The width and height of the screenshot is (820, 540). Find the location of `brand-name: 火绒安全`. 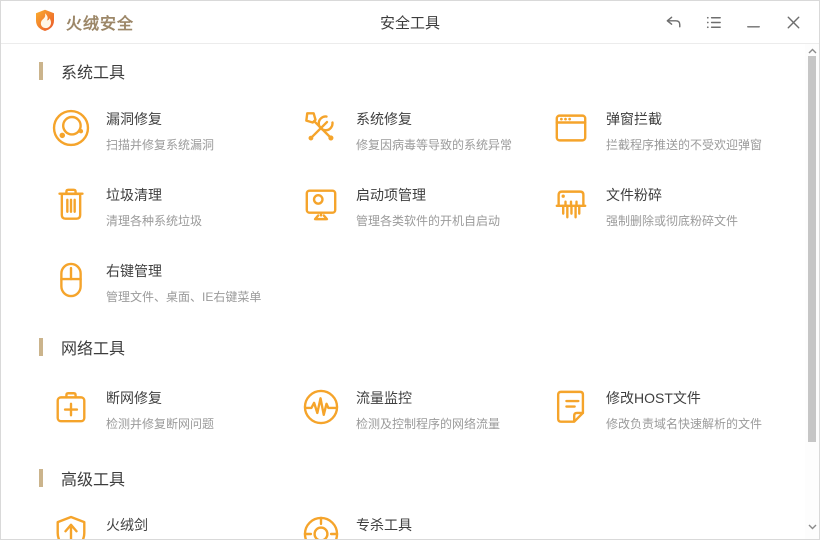

brand-name: 火绒安全 is located at coordinates (100, 24).